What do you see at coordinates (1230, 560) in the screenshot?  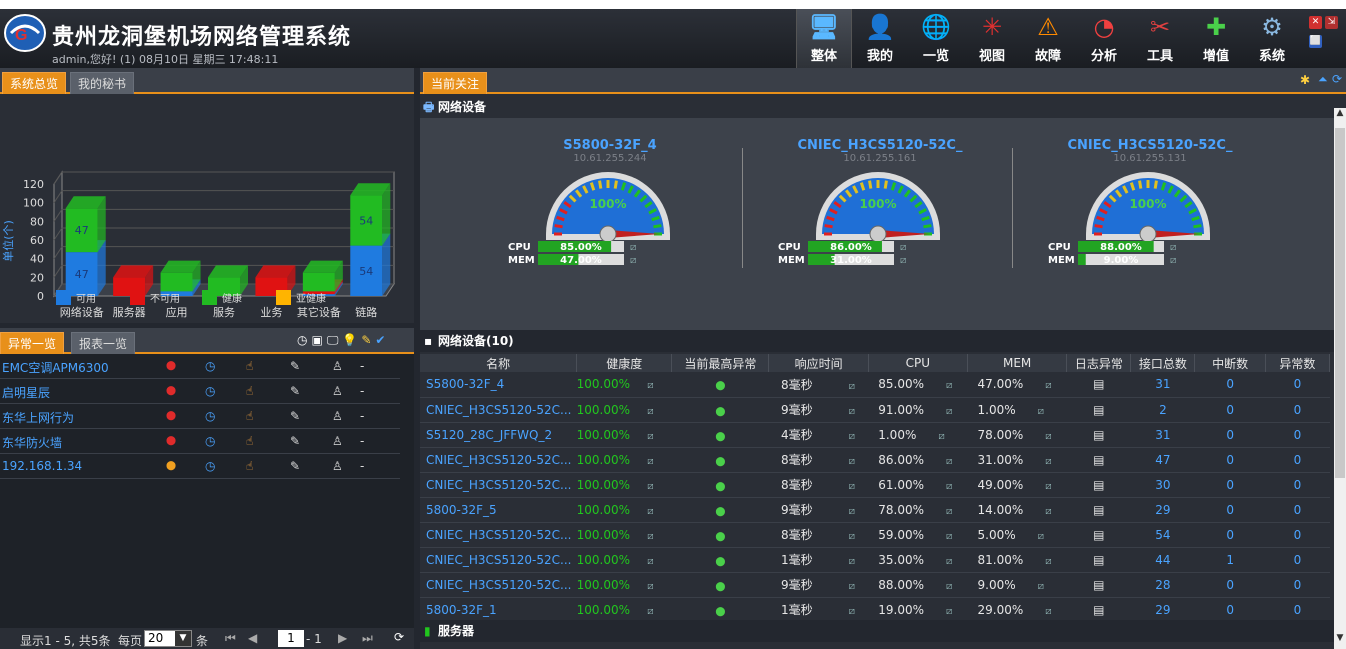 I see `down-count: 1` at bounding box center [1230, 560].